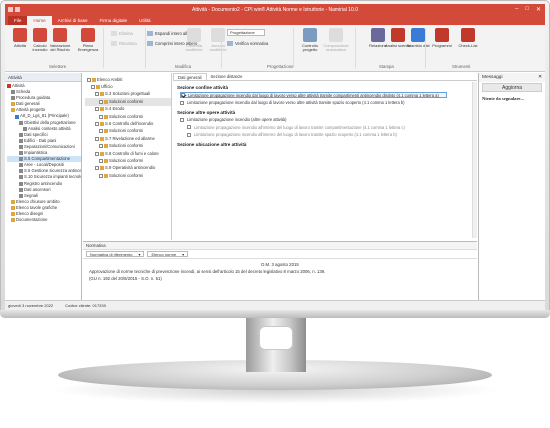 This screenshot has height=428, width=550. What do you see at coordinates (418, 45) in the screenshot?
I see `button-label: Scambio dati` at bounding box center [418, 45].